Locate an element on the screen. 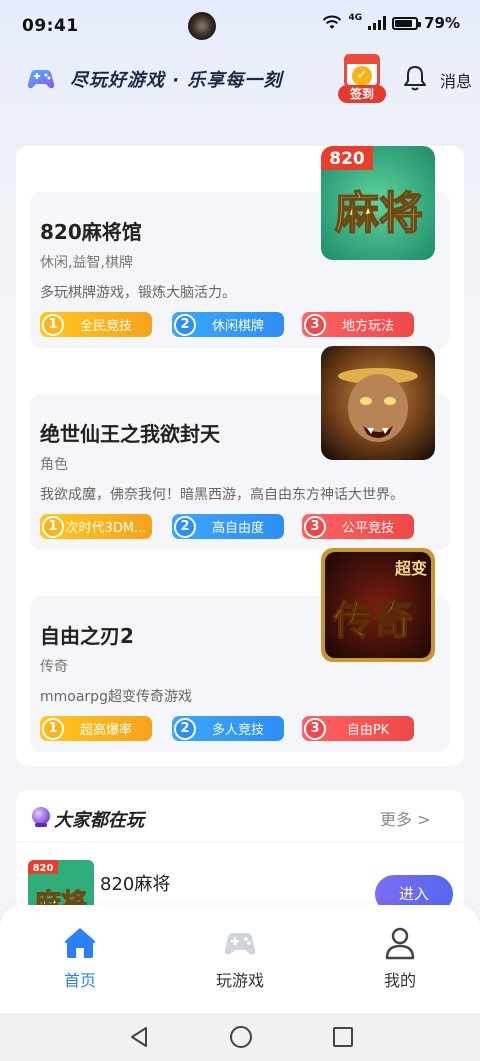 Image resolution: width=480 pixels, height=1061 pixels. game-name: 820麻将 is located at coordinates (135, 884).